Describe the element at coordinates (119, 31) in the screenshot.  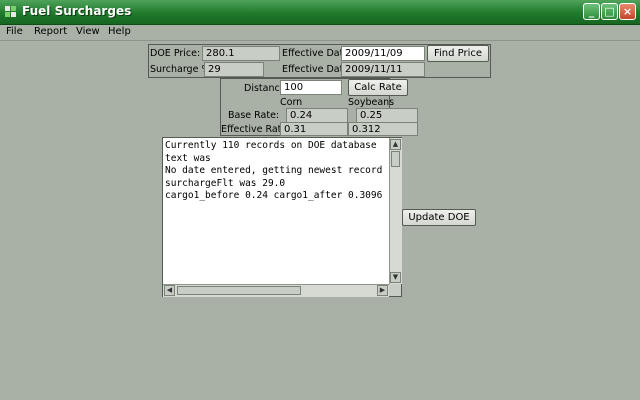
I see `menu-help: Help` at that location.